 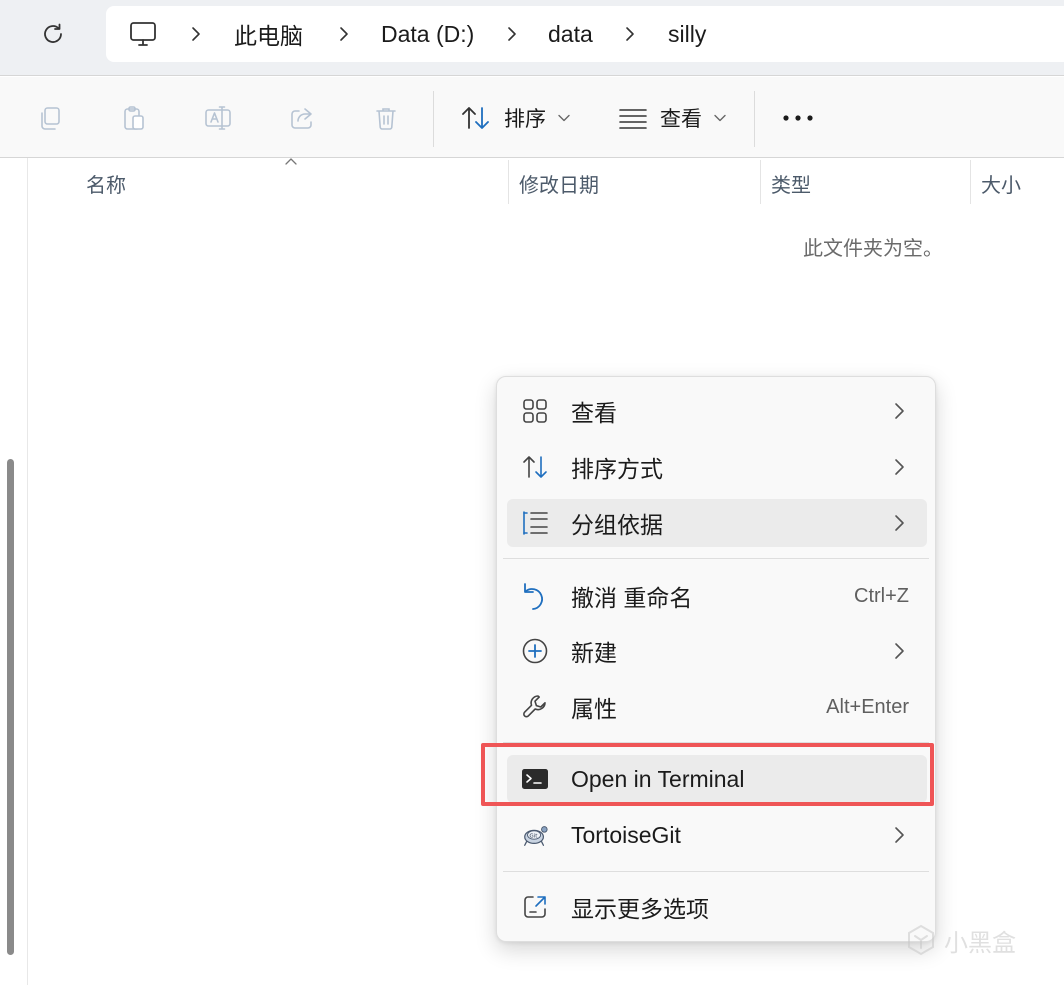 I want to click on menu-item-label: 撤消 重命名, so click(x=632, y=598).